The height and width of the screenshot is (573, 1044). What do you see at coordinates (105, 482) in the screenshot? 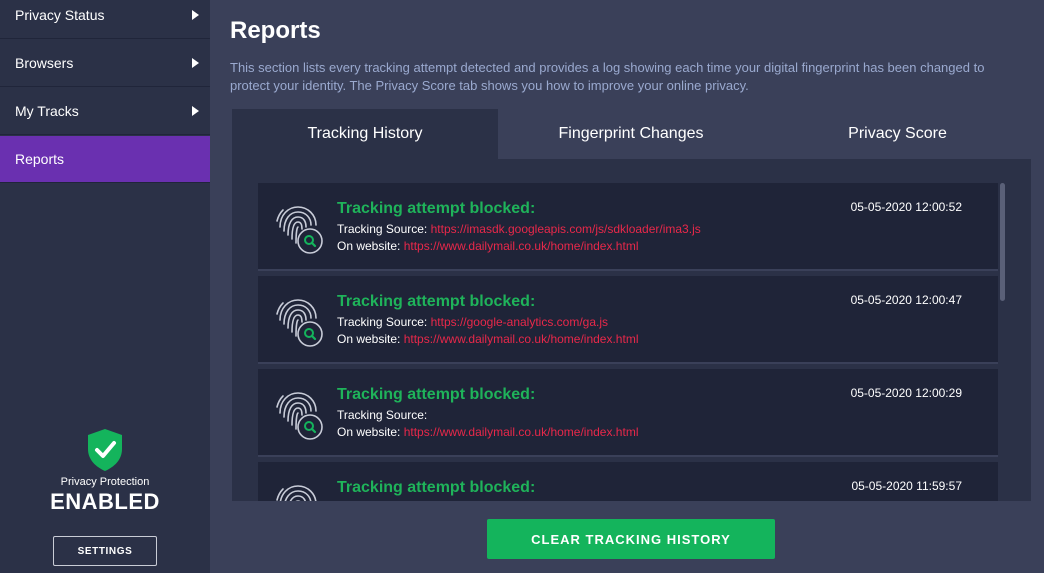
I see `protection-label: Privacy Protection` at bounding box center [105, 482].